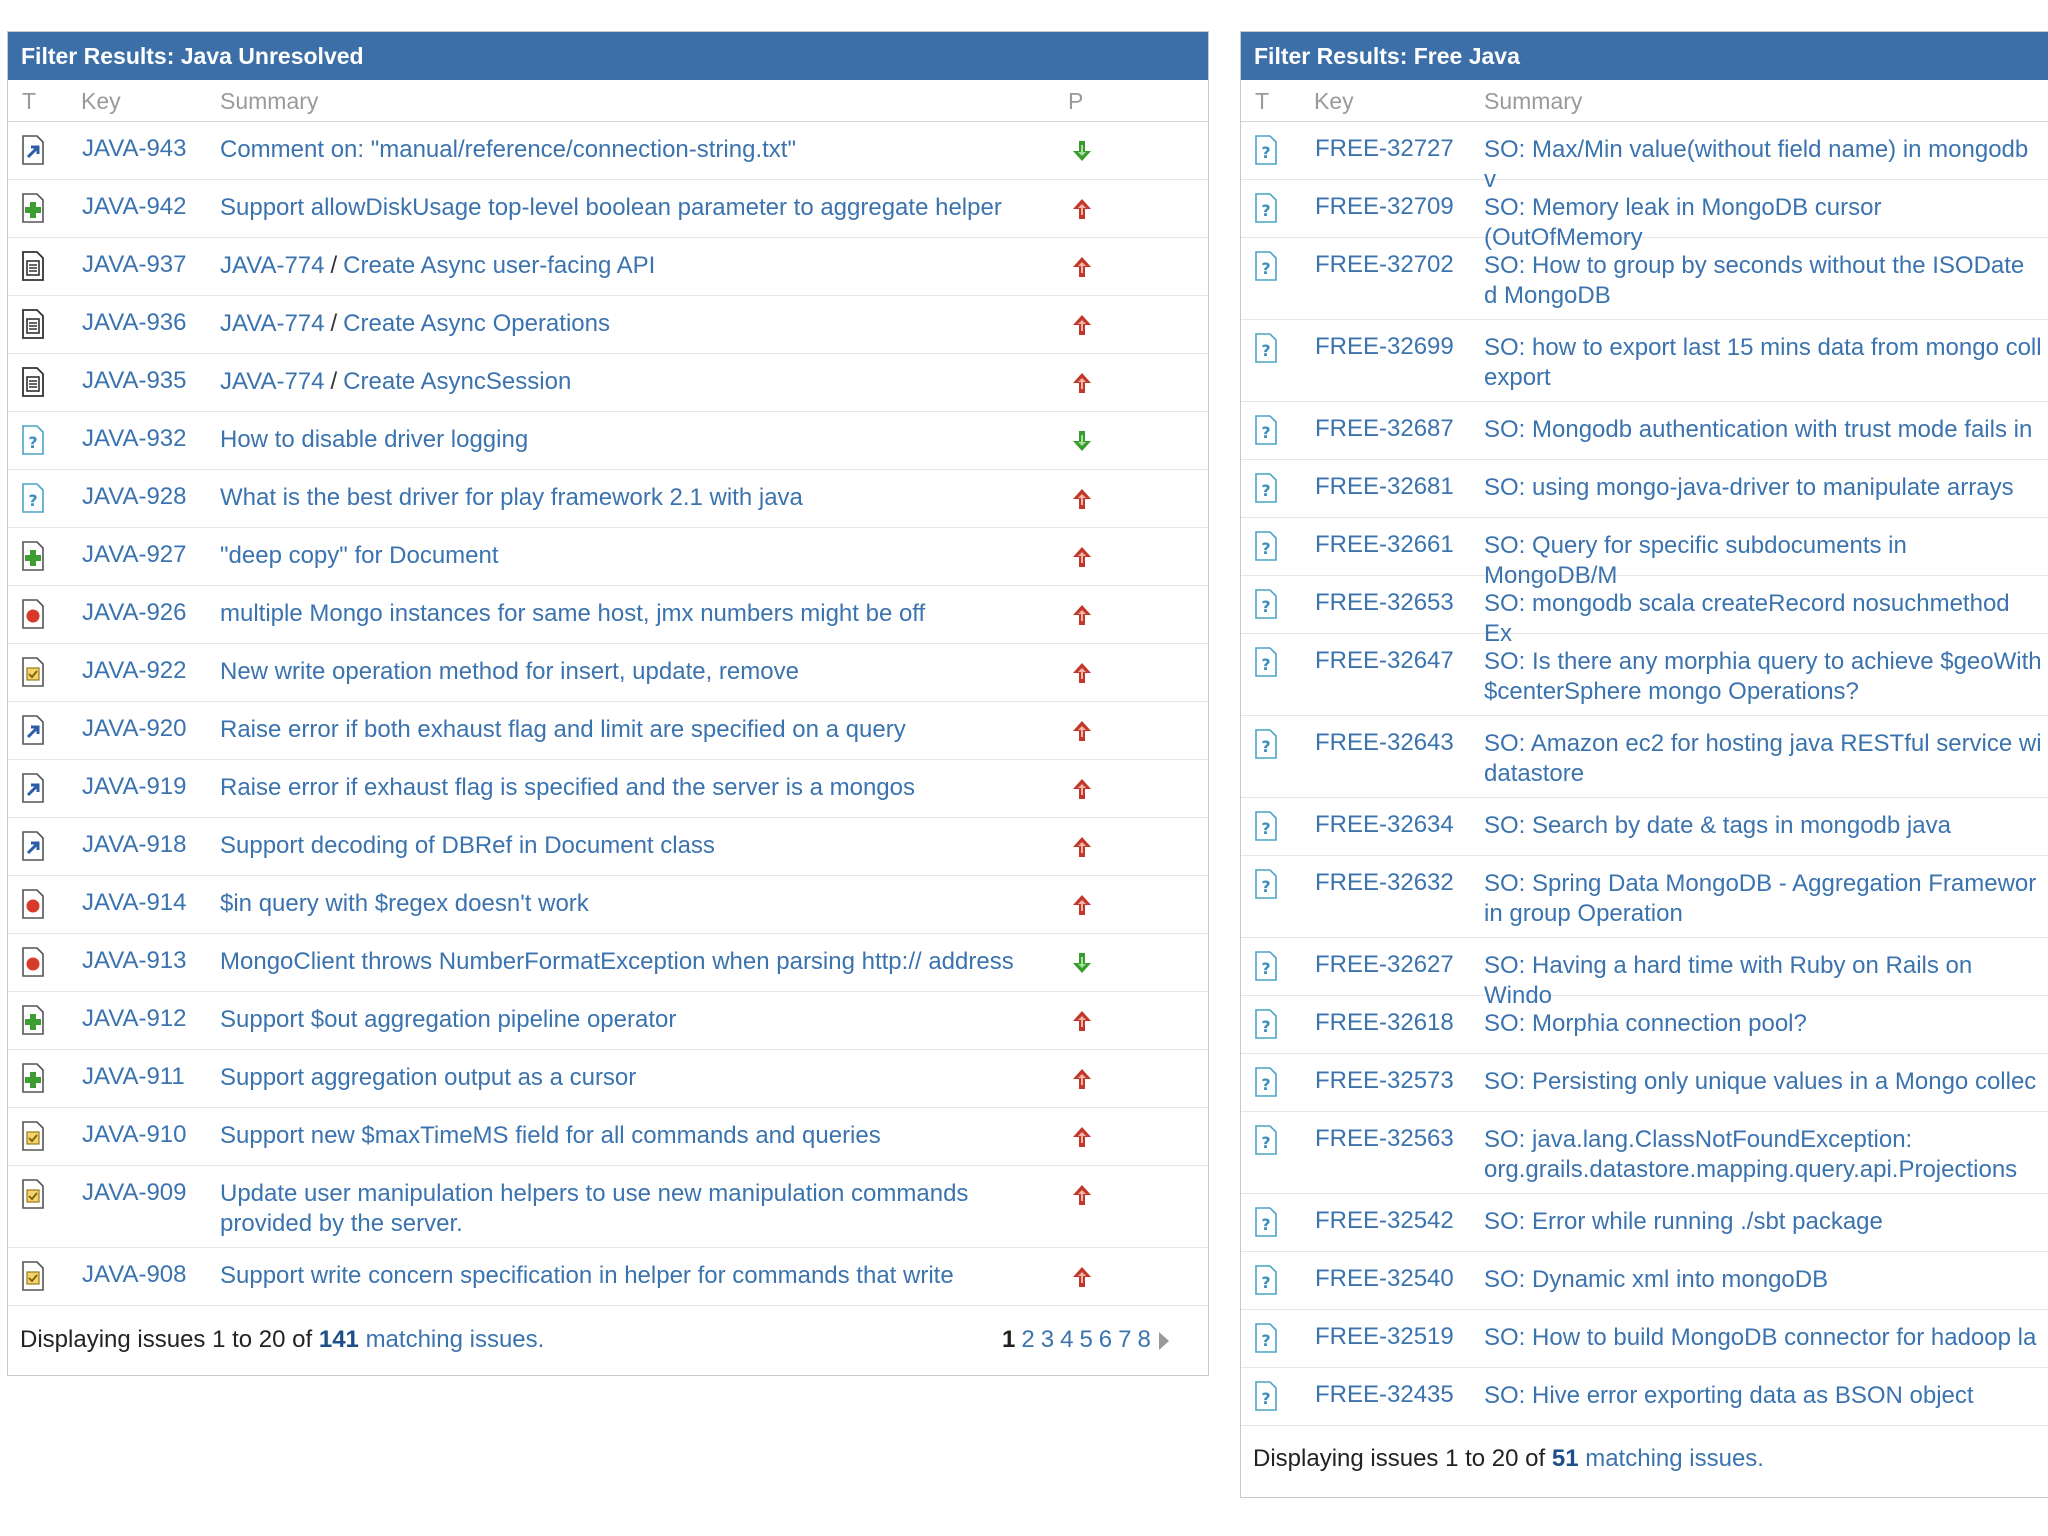 The height and width of the screenshot is (1536, 2048). Describe the element at coordinates (1384, 487) in the screenshot. I see `issue-key-link: FREE-32681` at that location.